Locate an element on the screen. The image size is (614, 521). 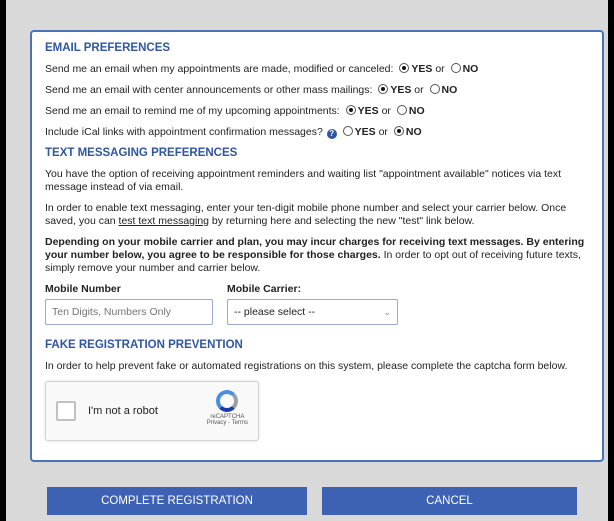
mobile-number-group: Mobile Number is located at coordinates (129, 304).